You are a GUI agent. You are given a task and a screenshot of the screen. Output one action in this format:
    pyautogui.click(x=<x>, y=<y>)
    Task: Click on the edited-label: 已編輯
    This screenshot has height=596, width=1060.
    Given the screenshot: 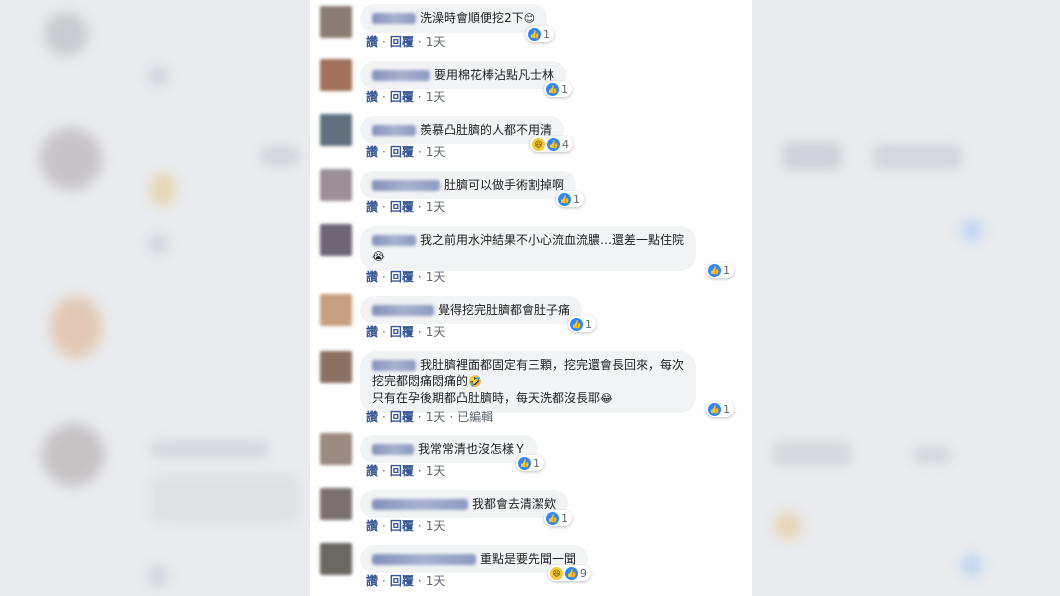 What is the action you would take?
    pyautogui.click(x=475, y=417)
    